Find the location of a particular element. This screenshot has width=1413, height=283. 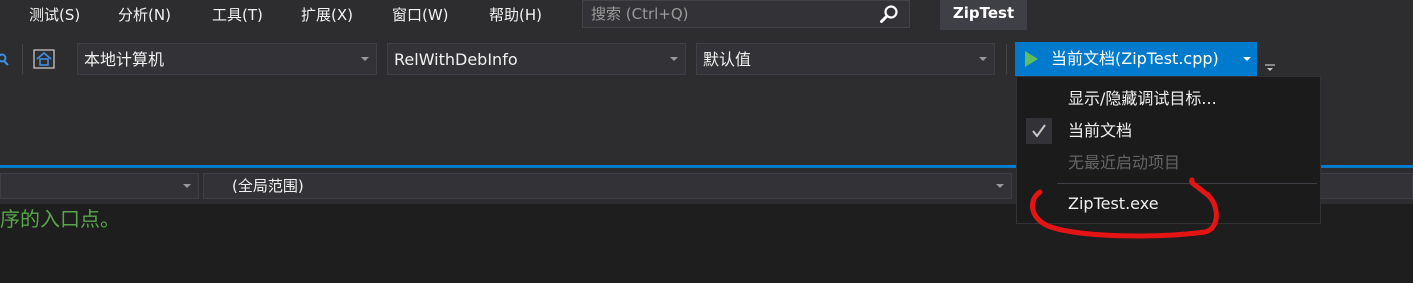

project-combo is located at coordinates (99, 186).